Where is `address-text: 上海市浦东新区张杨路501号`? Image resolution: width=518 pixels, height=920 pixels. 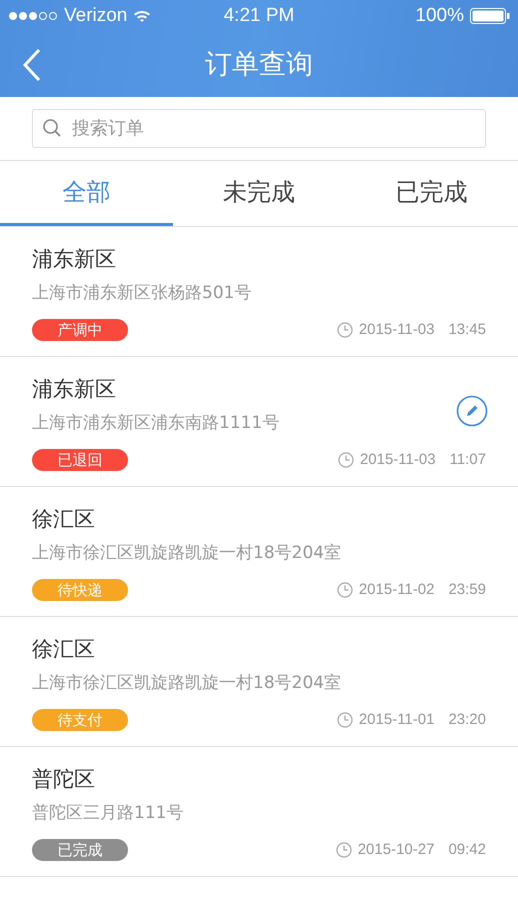
address-text: 上海市浦东新区张杨路501号 is located at coordinates (142, 293).